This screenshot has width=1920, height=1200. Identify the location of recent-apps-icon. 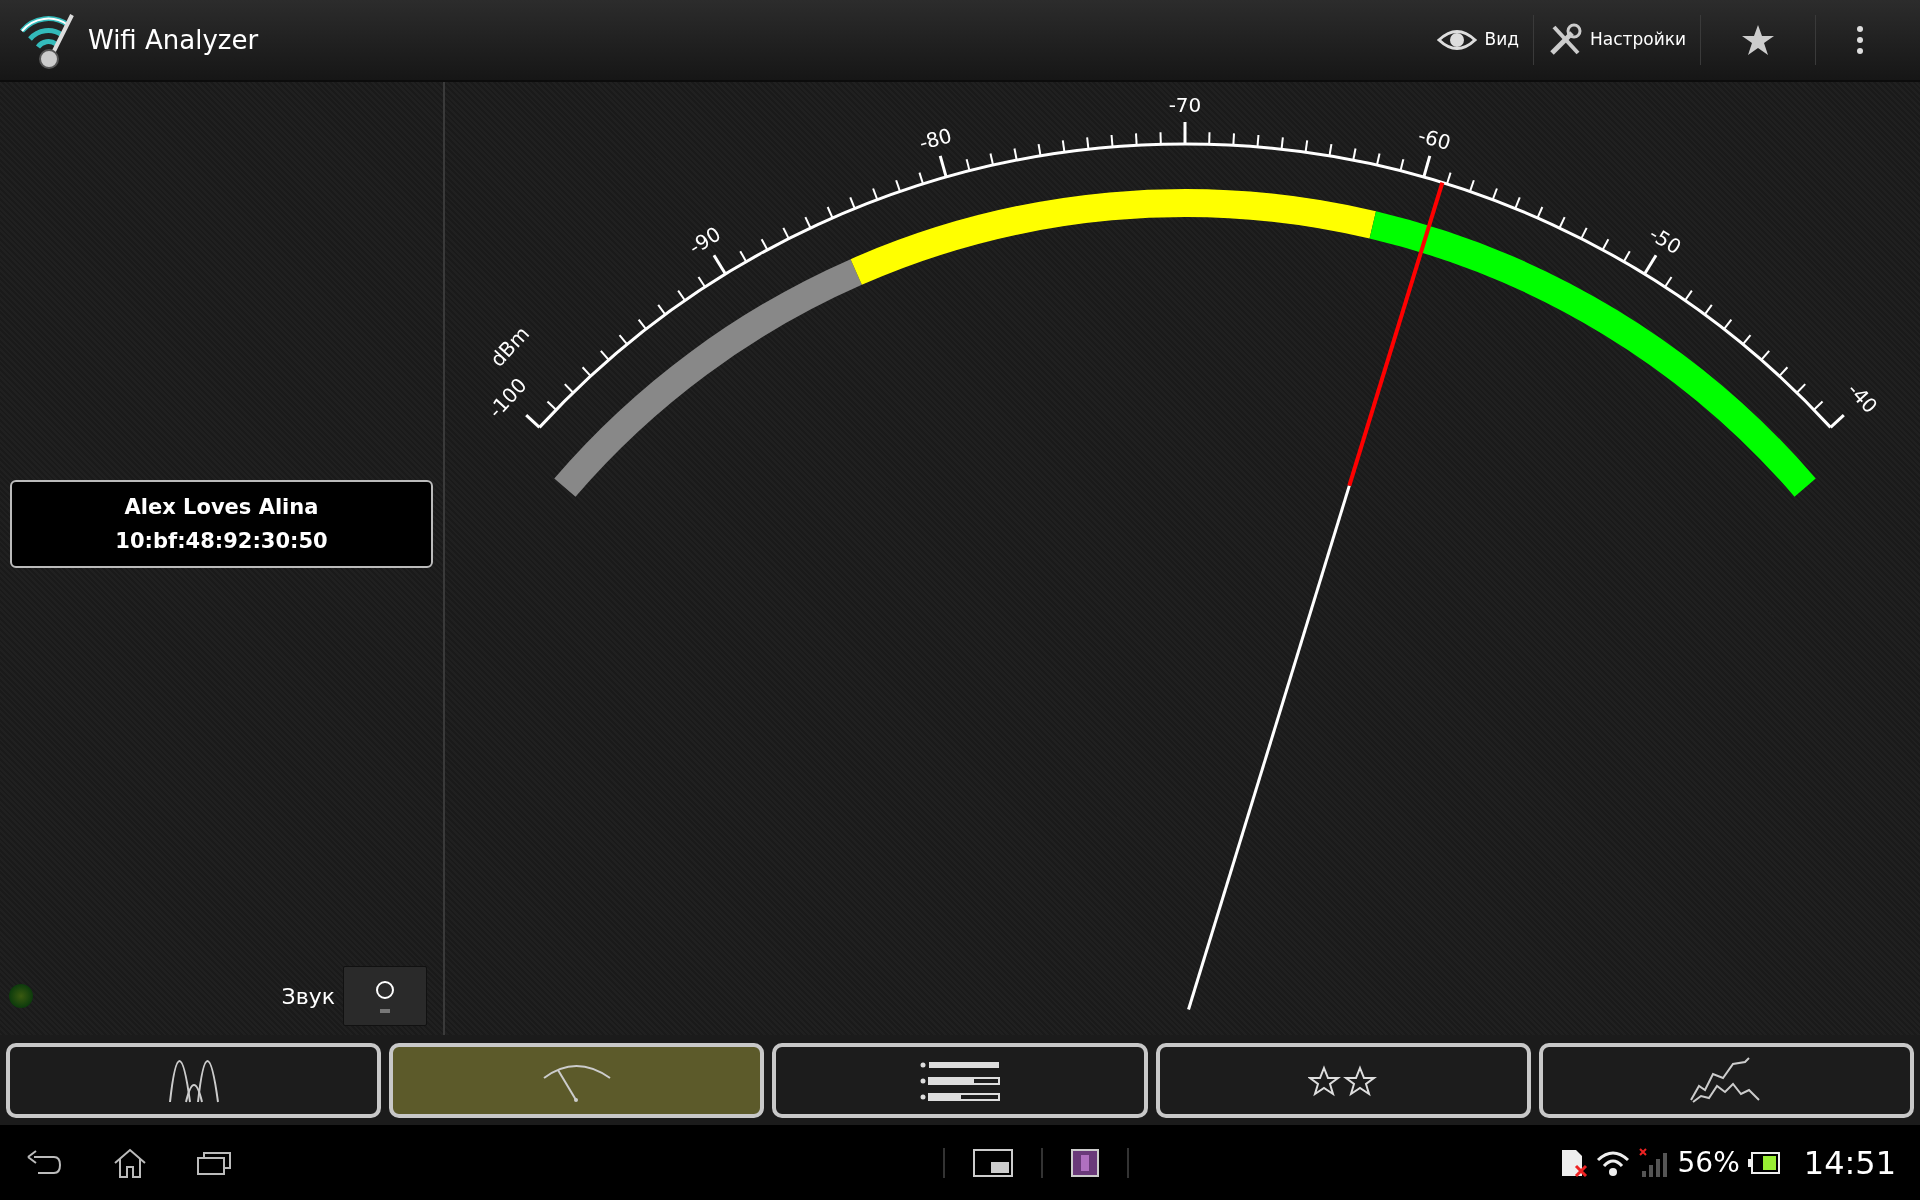
(214, 1162).